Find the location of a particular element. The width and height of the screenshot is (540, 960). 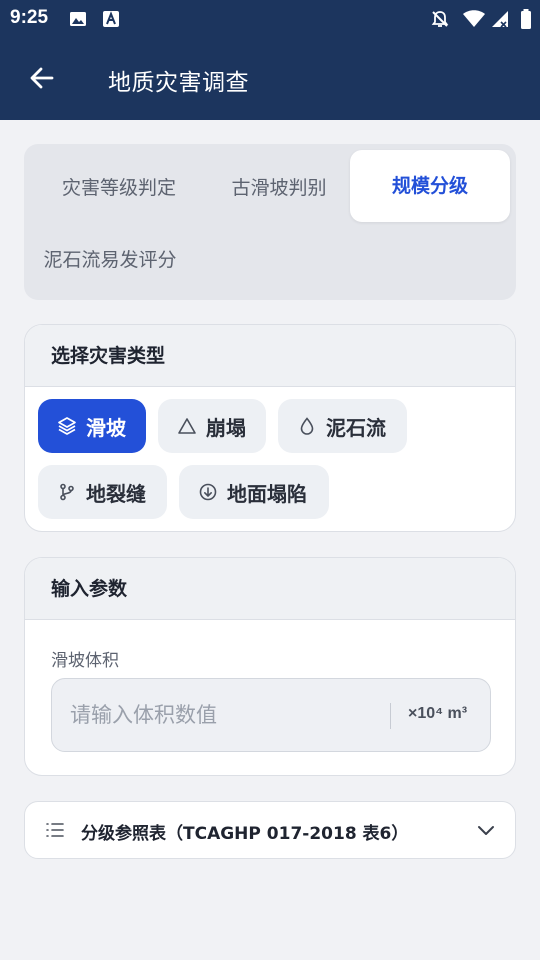

arrow-left-icon is located at coordinates (42, 80).